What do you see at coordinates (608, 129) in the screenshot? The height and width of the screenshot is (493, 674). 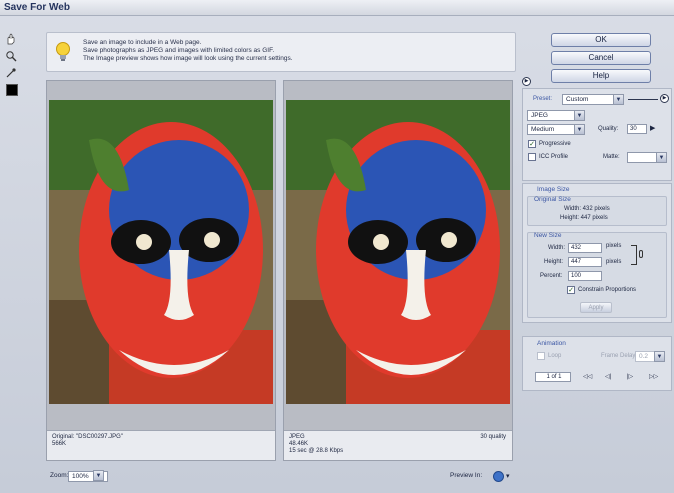 I see `quality-label: Quality:` at bounding box center [608, 129].